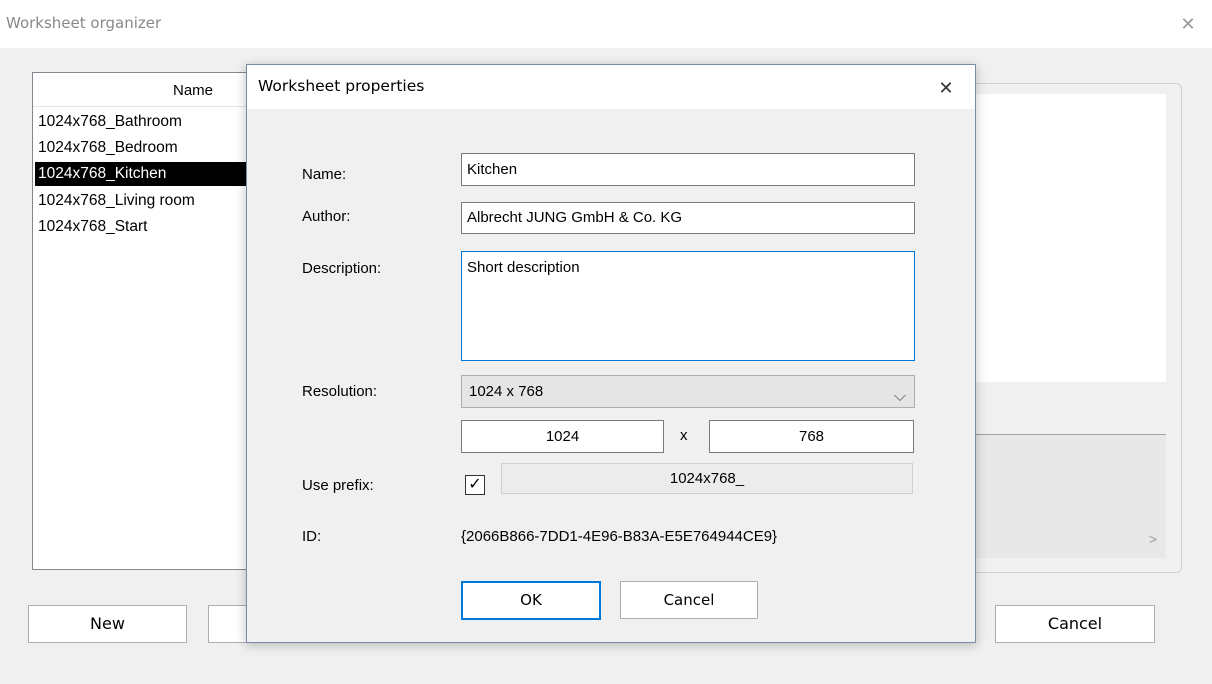 The width and height of the screenshot is (1212, 684). What do you see at coordinates (1188, 24) in the screenshot?
I see `outer-close-icon: ✕` at bounding box center [1188, 24].